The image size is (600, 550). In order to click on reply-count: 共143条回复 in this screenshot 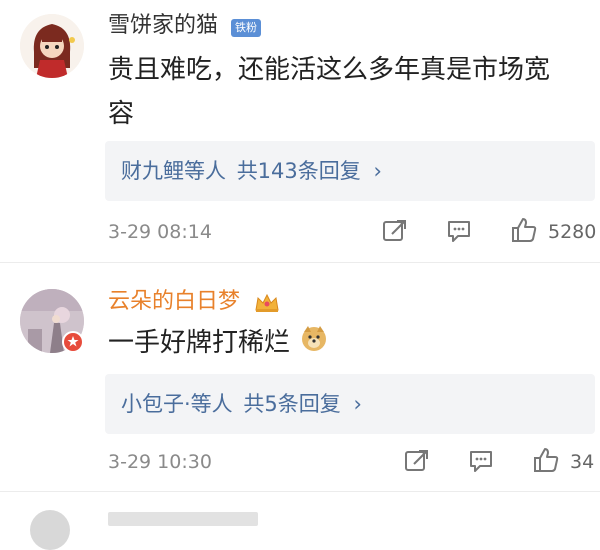, I will do `click(298, 171)`.